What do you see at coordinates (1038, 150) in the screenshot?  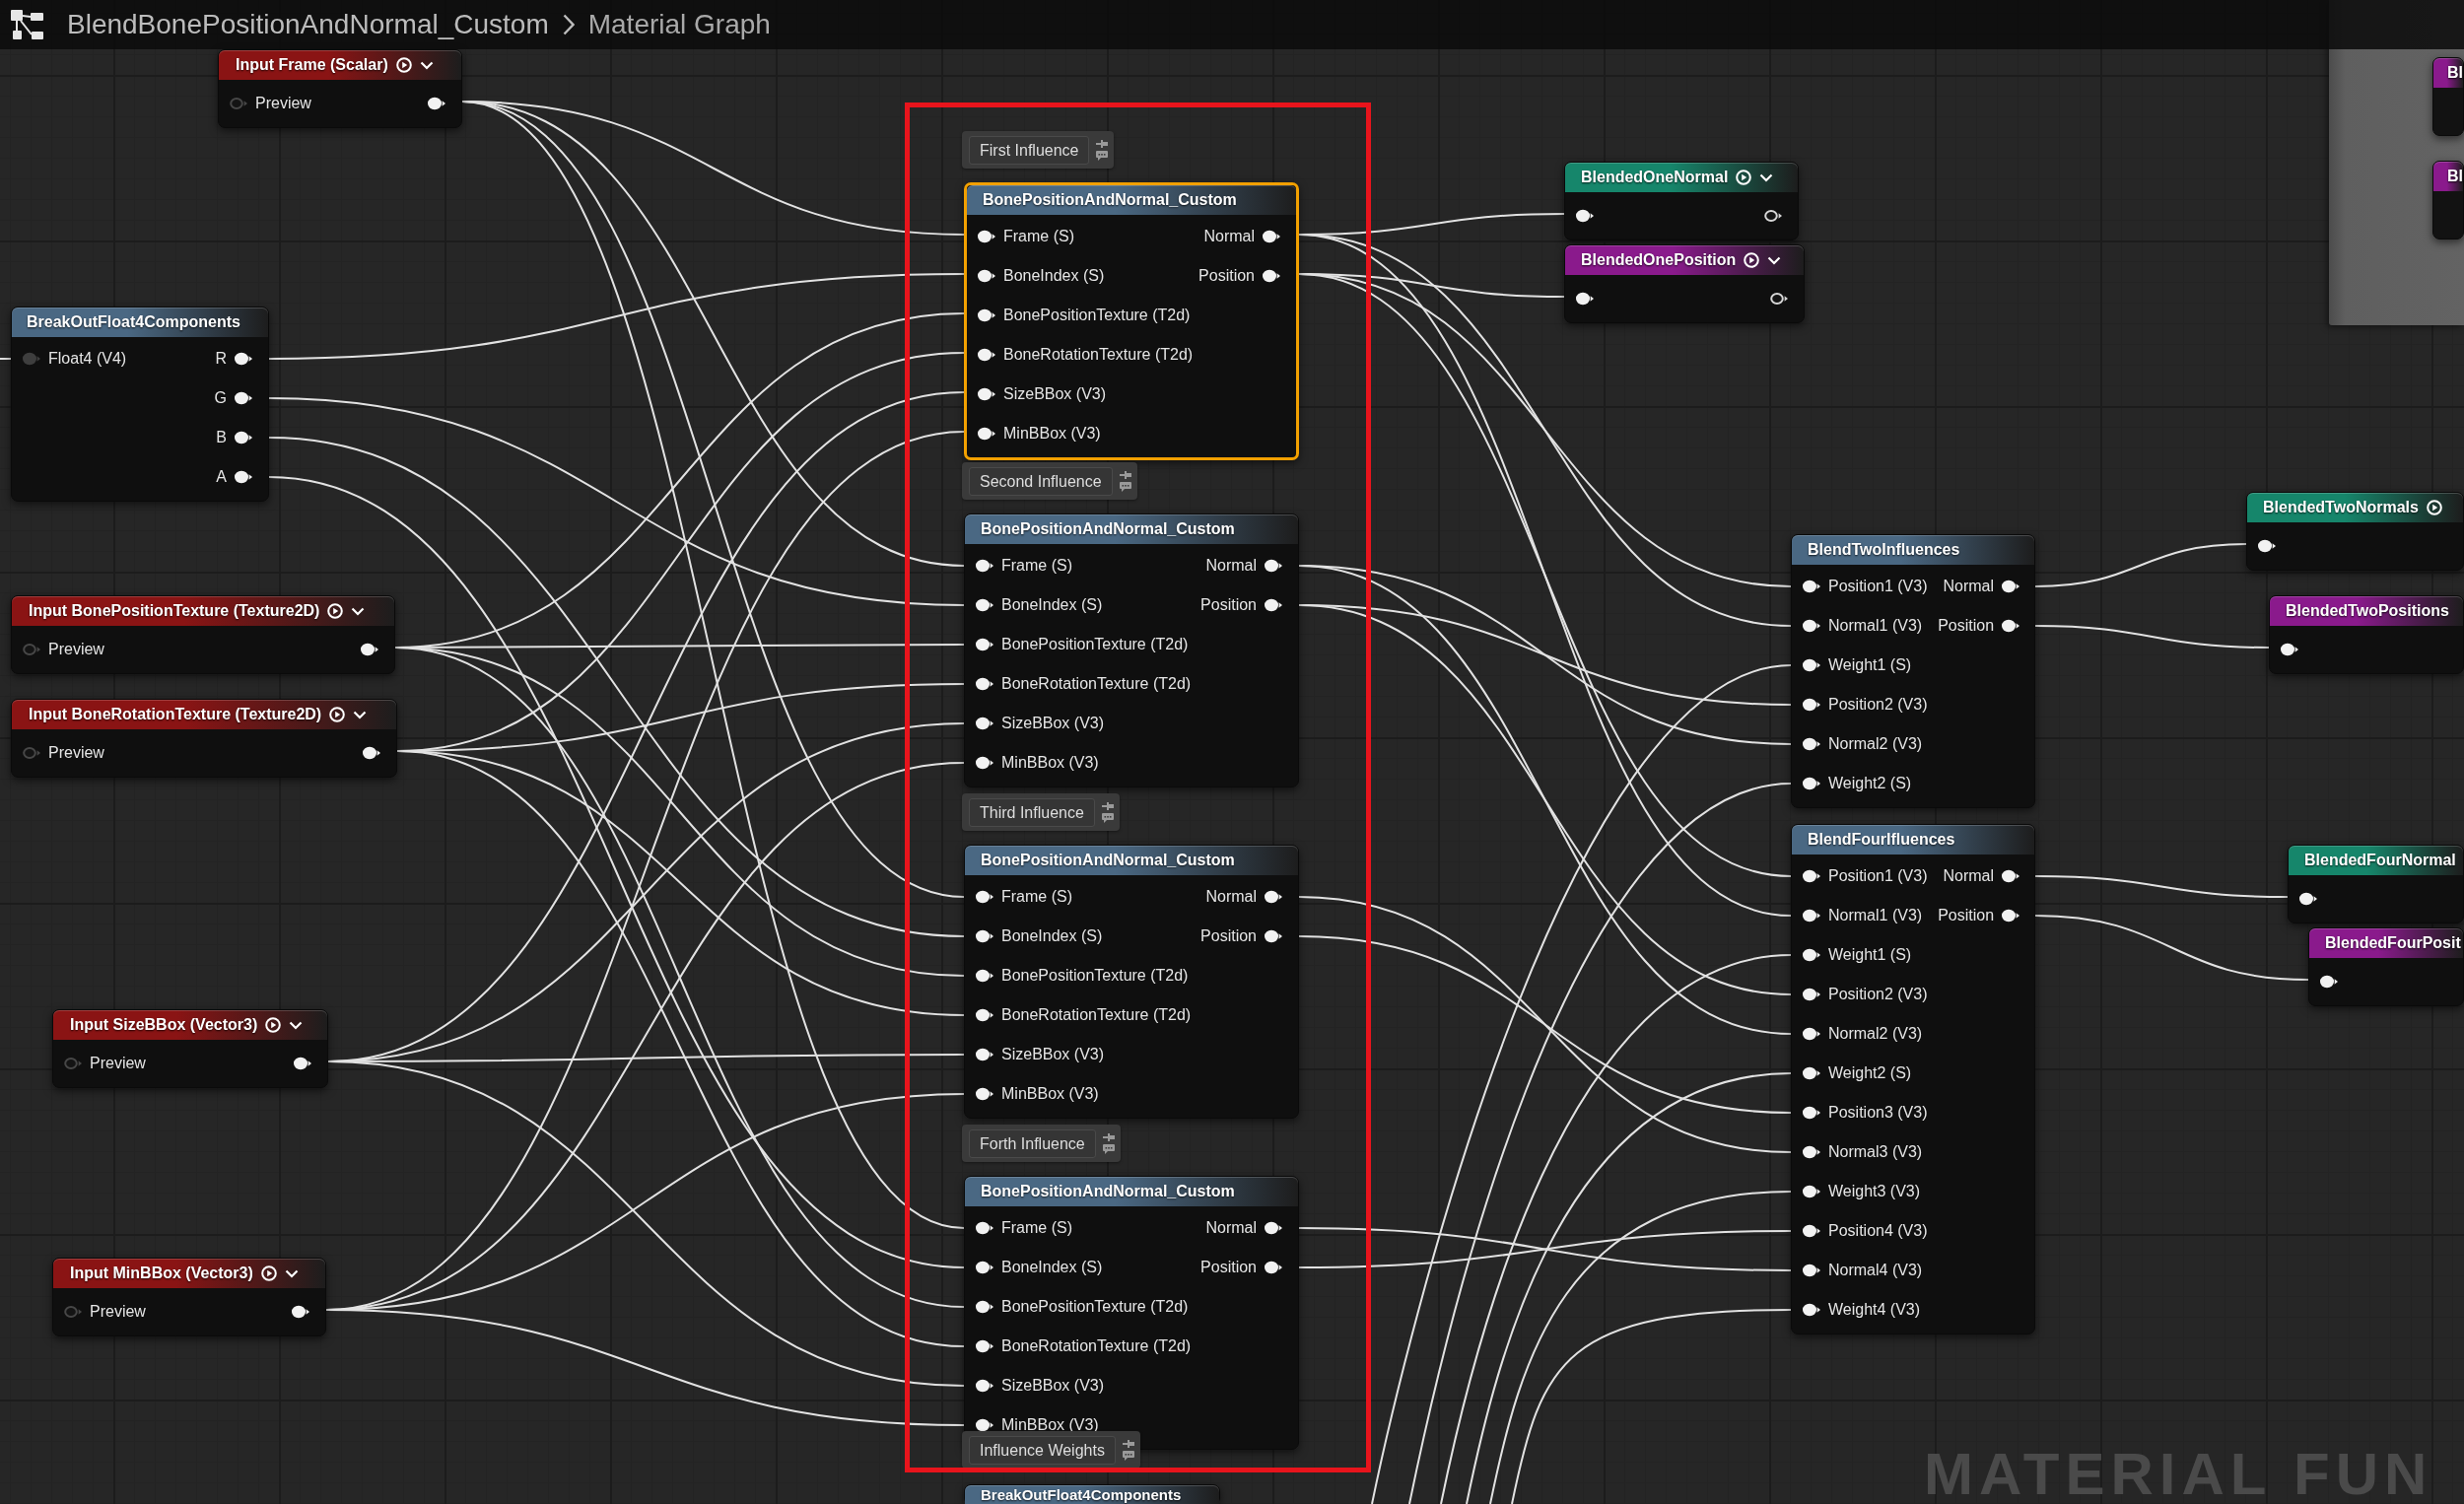 I see `comment-bubble: First Influence` at bounding box center [1038, 150].